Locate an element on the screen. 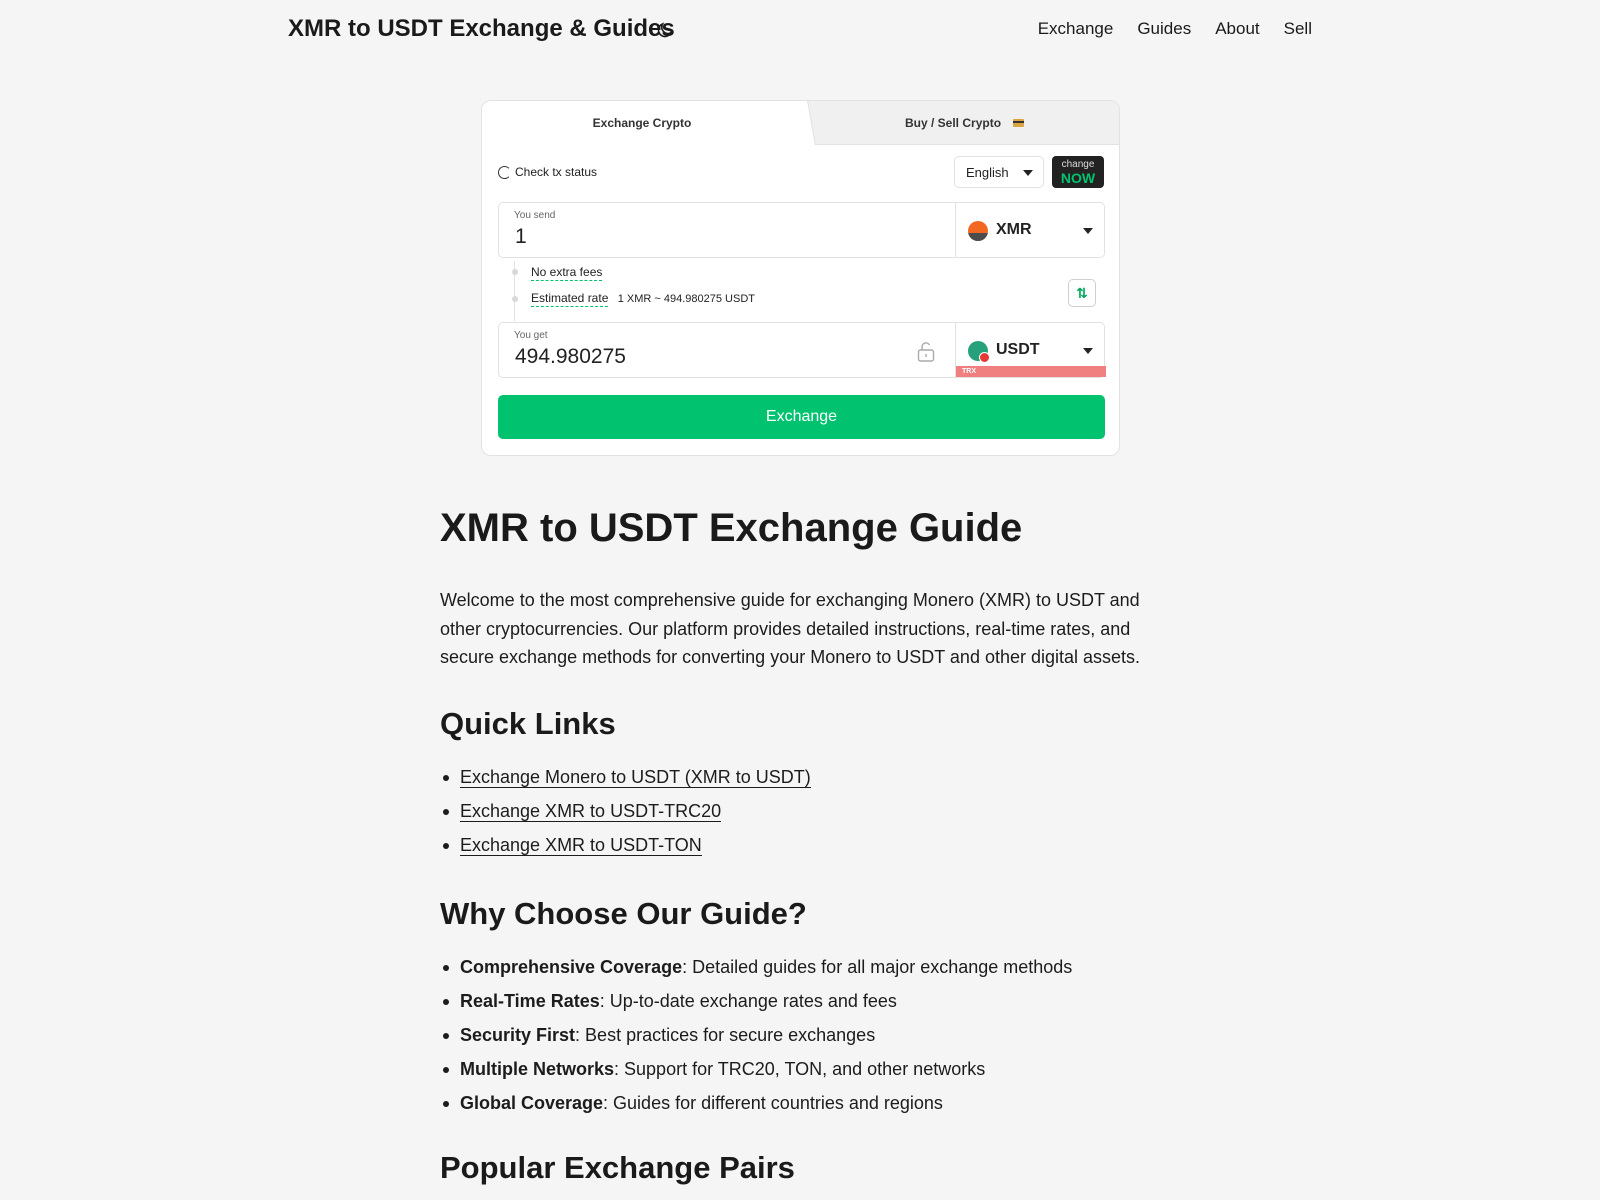 The height and width of the screenshot is (1200, 1600). no-fees-info: No extra fees is located at coordinates (567, 273).